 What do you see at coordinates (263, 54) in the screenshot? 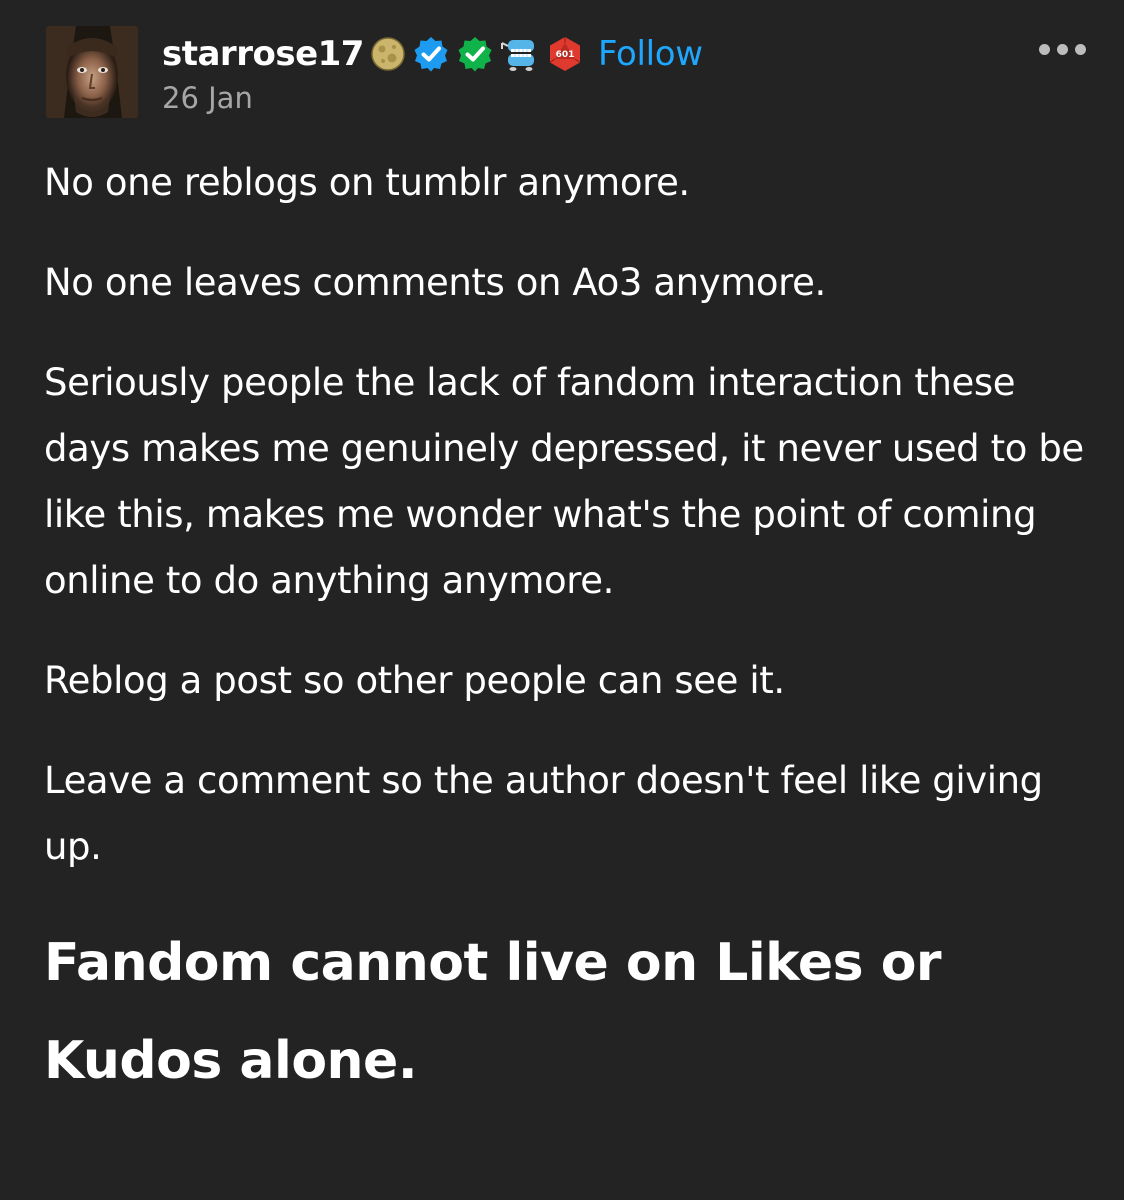
I see `username: starrose17` at bounding box center [263, 54].